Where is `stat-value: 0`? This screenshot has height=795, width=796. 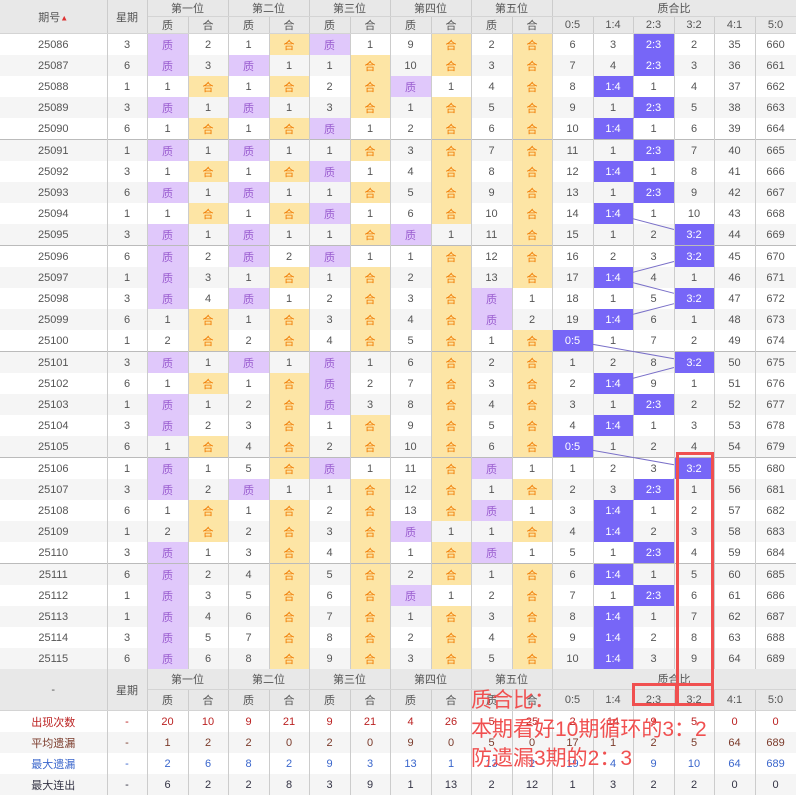
stat-value: 0 is located at coordinates (289, 742).